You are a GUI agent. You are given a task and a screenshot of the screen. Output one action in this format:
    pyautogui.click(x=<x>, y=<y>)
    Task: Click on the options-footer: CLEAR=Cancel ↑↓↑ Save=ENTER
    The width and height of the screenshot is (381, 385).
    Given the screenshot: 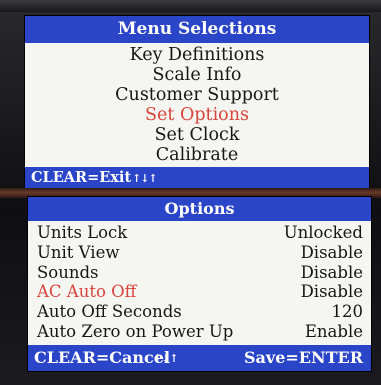 What is the action you would take?
    pyautogui.click(x=199, y=358)
    